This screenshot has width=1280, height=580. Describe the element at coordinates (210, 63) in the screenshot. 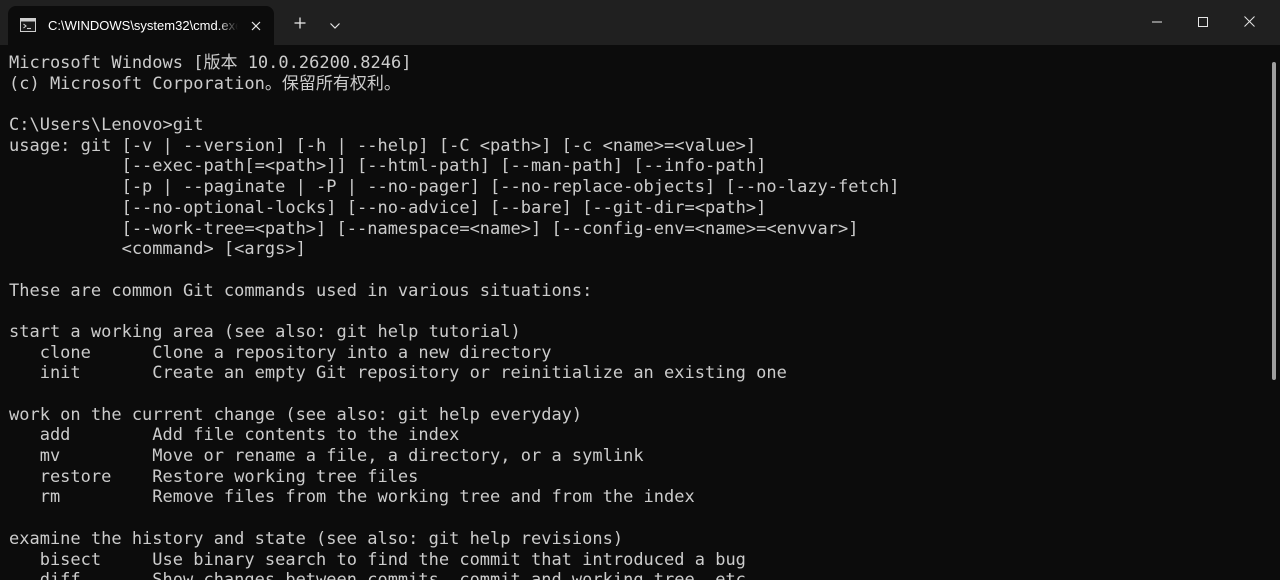

I see `terminal-line: Microsoft Windows [版本 10.0.26200.8246]` at that location.